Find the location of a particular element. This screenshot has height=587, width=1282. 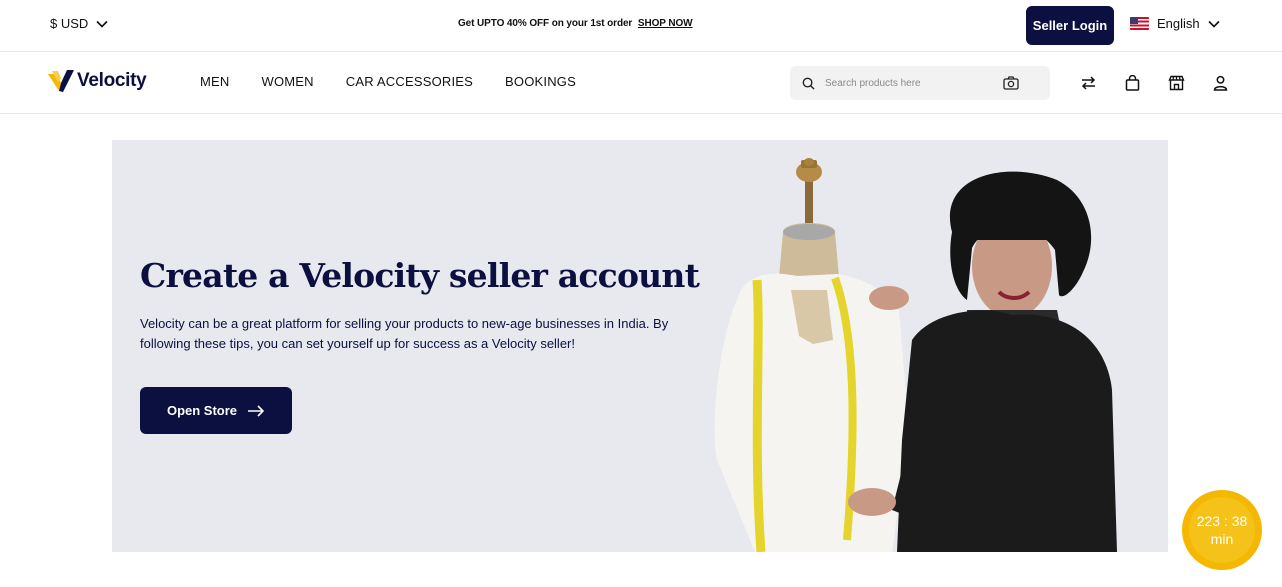

nav-icons is located at coordinates (1154, 83).